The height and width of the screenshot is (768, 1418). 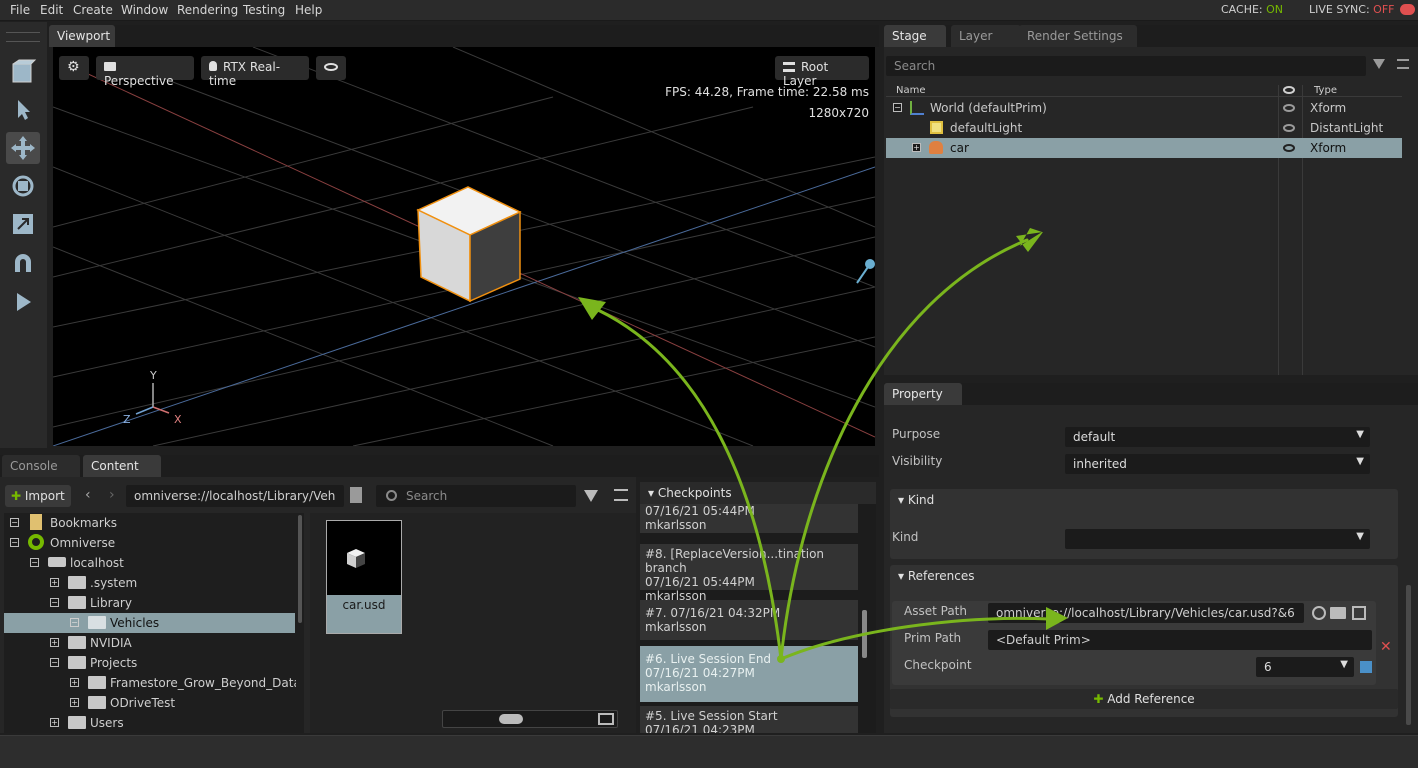 What do you see at coordinates (1217, 464) in the screenshot?
I see `visibility-dropdown: inherited ▼` at bounding box center [1217, 464].